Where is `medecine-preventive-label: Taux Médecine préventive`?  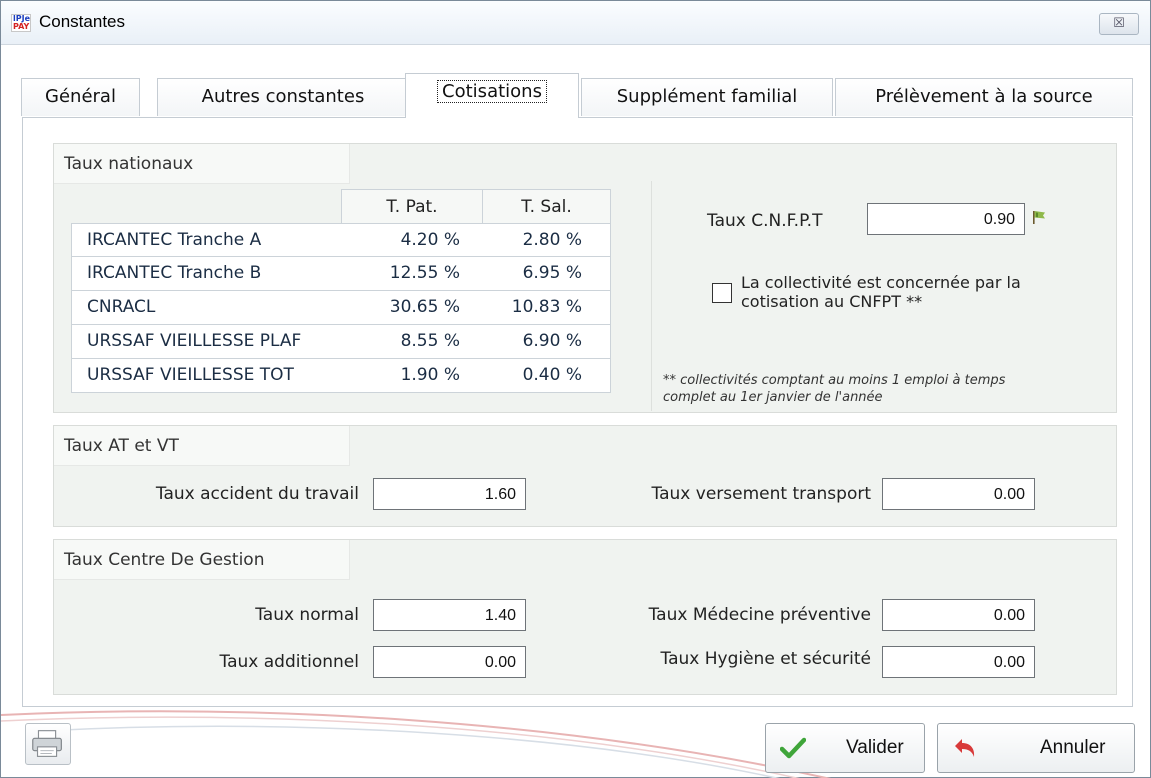
medecine-preventive-label: Taux Médecine préventive is located at coordinates (759, 615).